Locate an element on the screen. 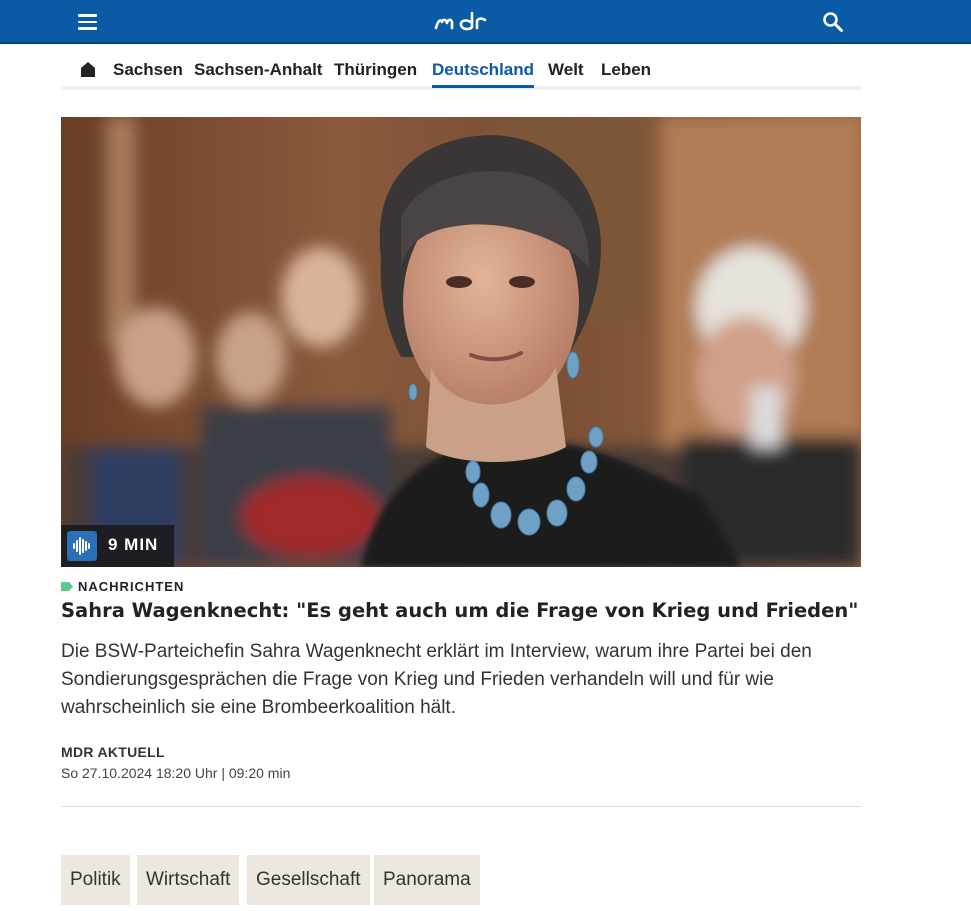 The width and height of the screenshot is (971, 911). category-label: NACHRICHTEN is located at coordinates (131, 586).